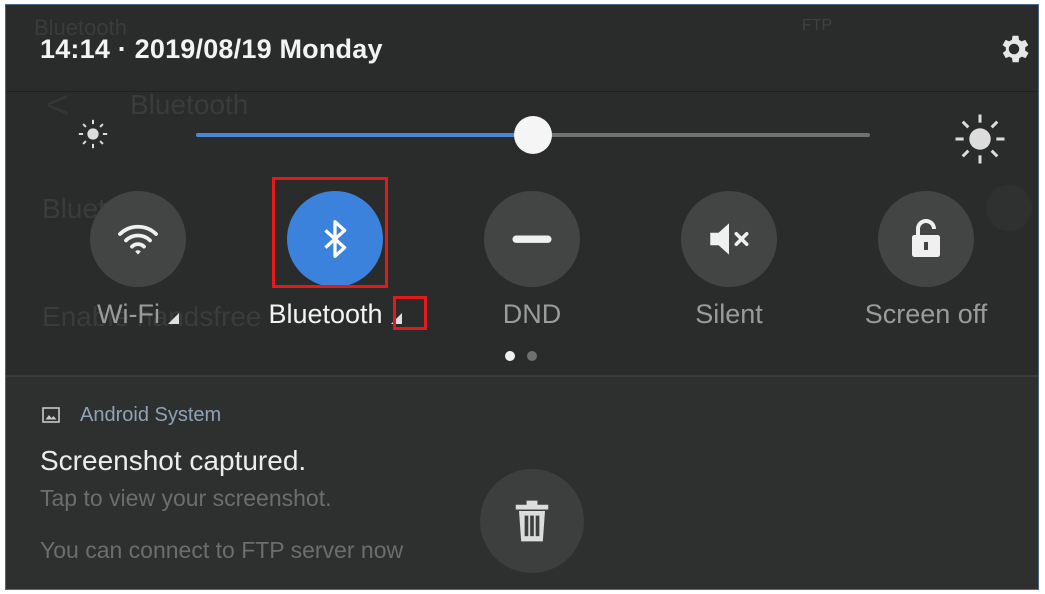 This screenshot has width=1045, height=594. I want to click on dnd-tile-button, so click(532, 239).